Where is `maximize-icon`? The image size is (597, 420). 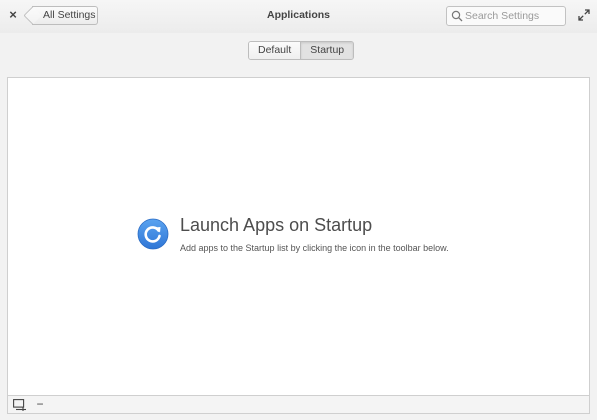 maximize-icon is located at coordinates (584, 15).